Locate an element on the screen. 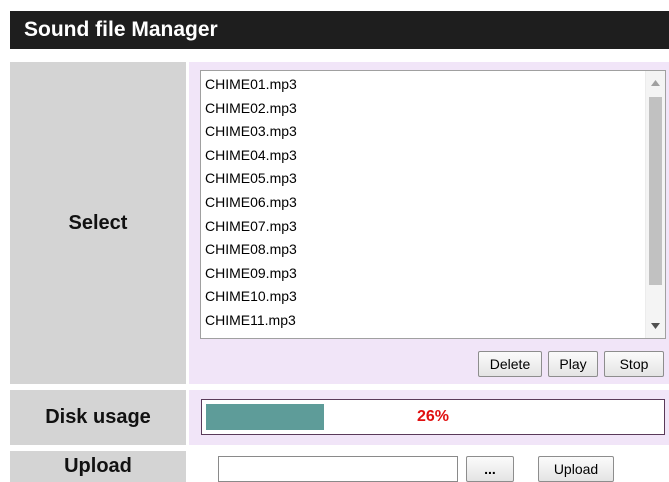 This screenshot has height=482, width=669. scroll-up-arrow-icon is located at coordinates (655, 83).